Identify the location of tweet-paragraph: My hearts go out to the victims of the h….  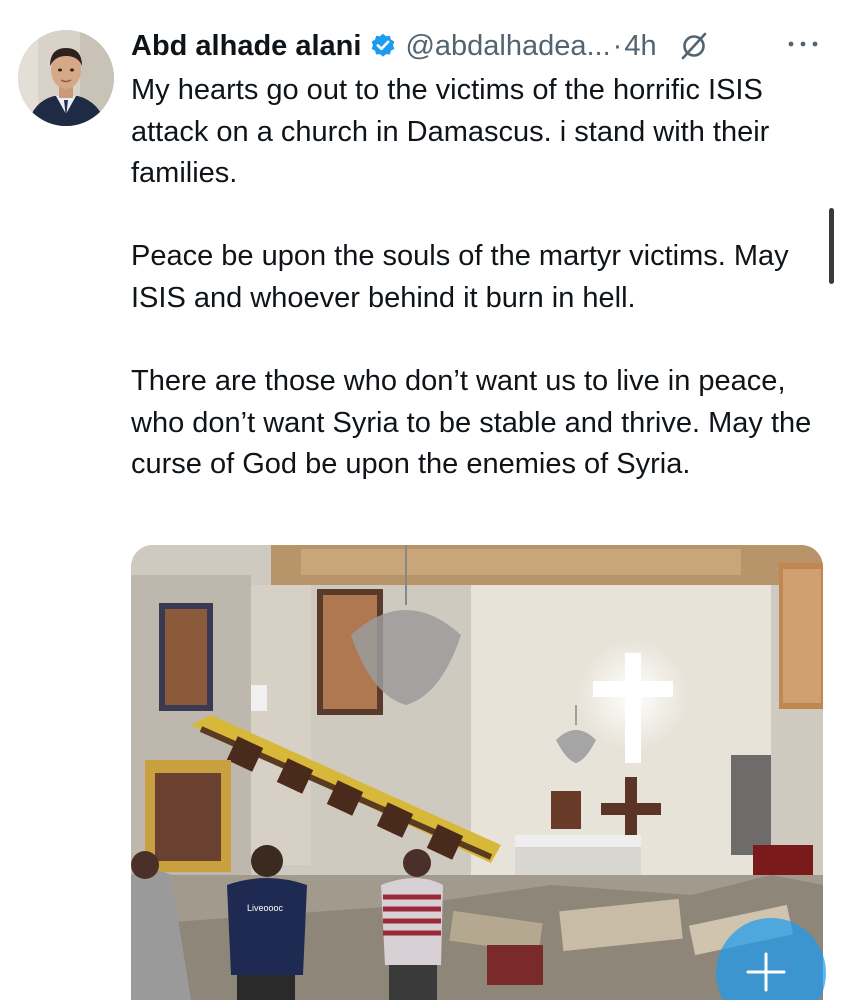
(450, 132).